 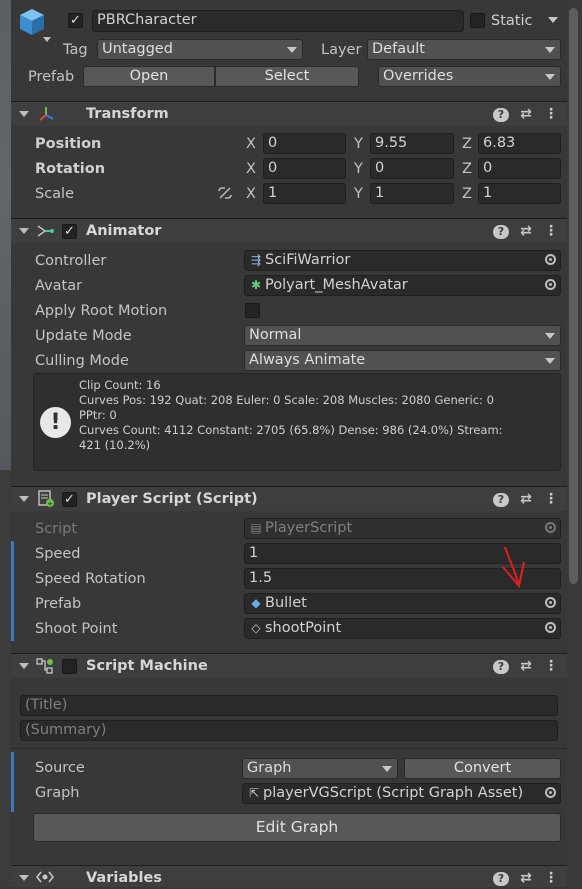 What do you see at coordinates (402, 603) in the screenshot?
I see `prefab-field: ◆ Bullet` at bounding box center [402, 603].